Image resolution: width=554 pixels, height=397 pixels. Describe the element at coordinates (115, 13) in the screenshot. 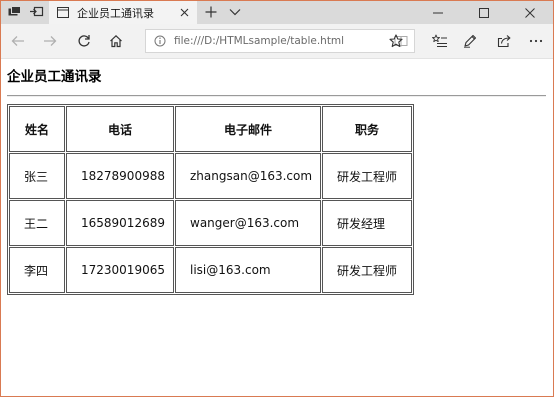

I see `tab-title: 企业员工通讯录` at that location.